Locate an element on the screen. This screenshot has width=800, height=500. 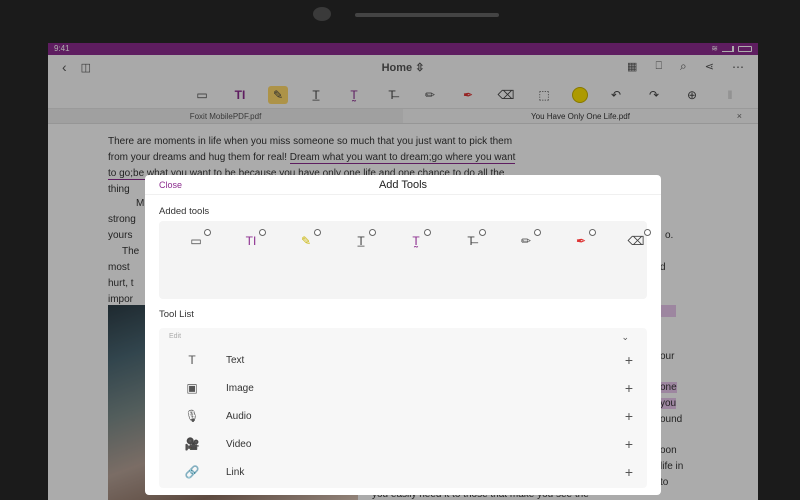
squiggly-icon: T̰ is located at coordinates (418, 240).